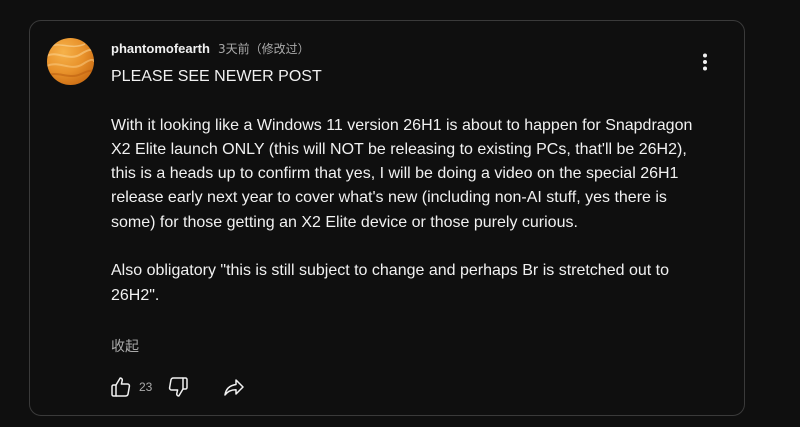 This screenshot has height=427, width=800. I want to click on share-button, so click(234, 387).